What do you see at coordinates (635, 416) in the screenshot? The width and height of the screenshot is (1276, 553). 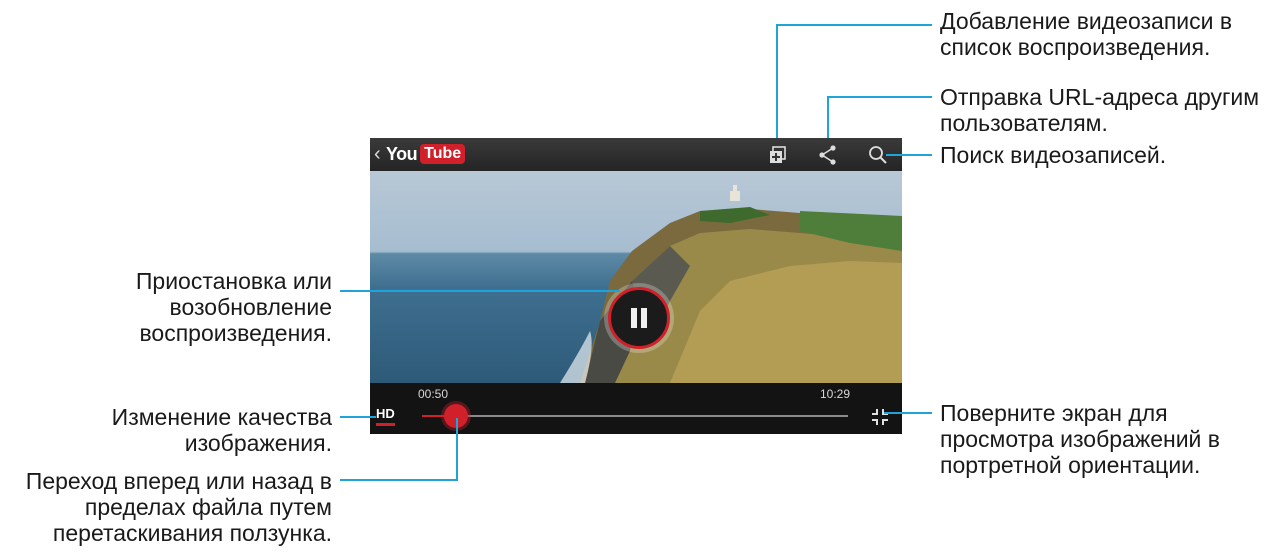 I see `seek-bar` at bounding box center [635, 416].